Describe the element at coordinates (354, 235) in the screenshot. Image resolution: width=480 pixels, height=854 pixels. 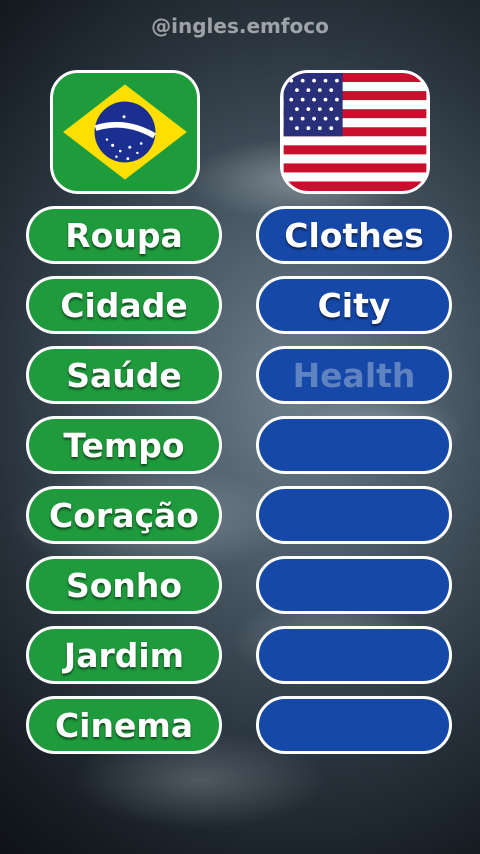
I see `word-pill-en: Clothes` at that location.